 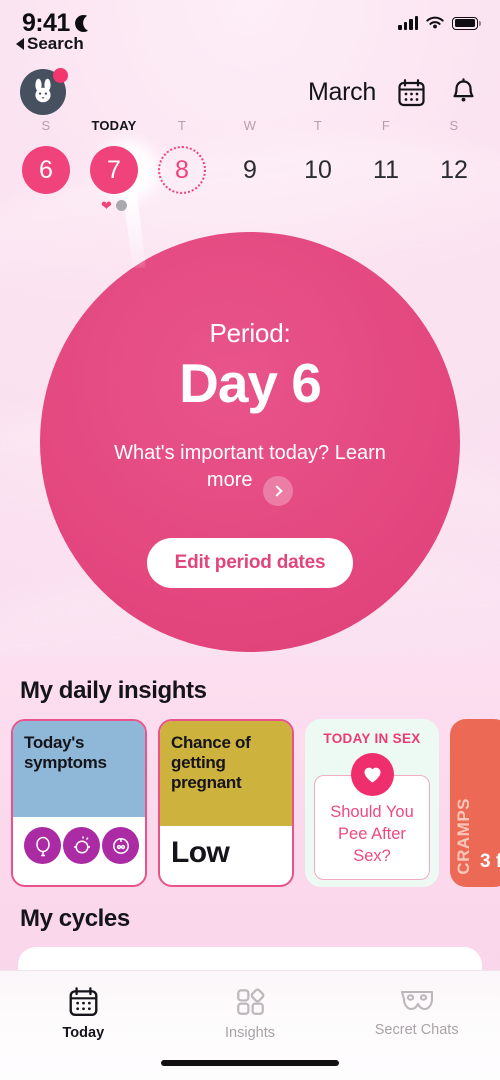 I want to click on day-number: 10, so click(x=318, y=169).